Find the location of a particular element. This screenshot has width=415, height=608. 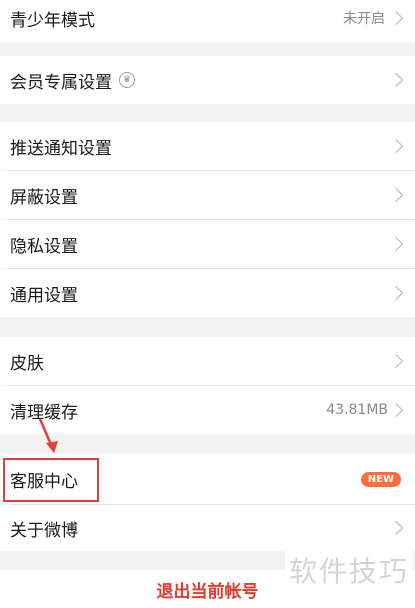

skin-label: 皮肤 is located at coordinates (27, 363).